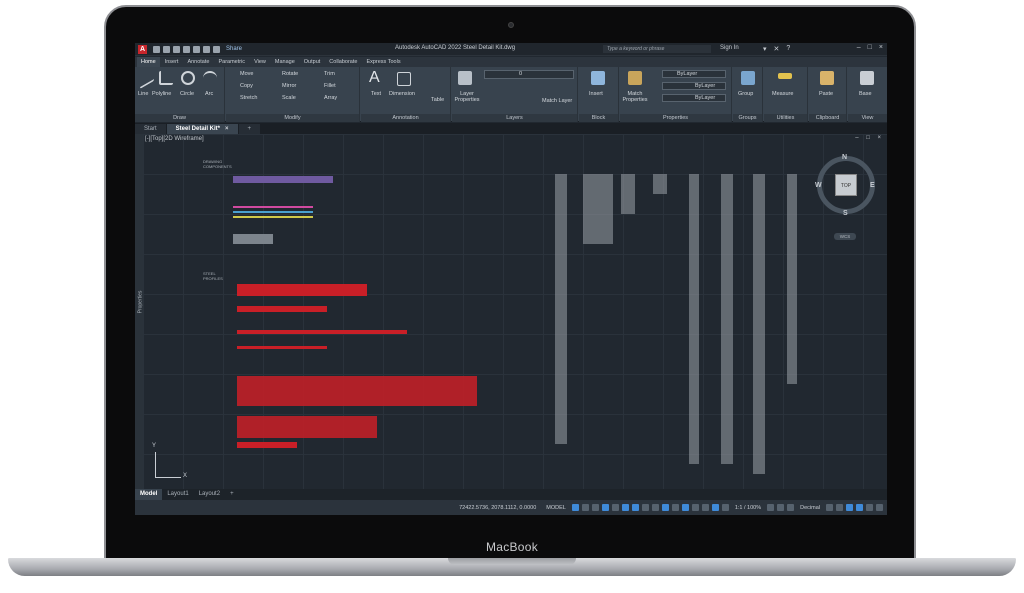  Describe the element at coordinates (844, 157) in the screenshot. I see `viewcube-north: N` at that location.